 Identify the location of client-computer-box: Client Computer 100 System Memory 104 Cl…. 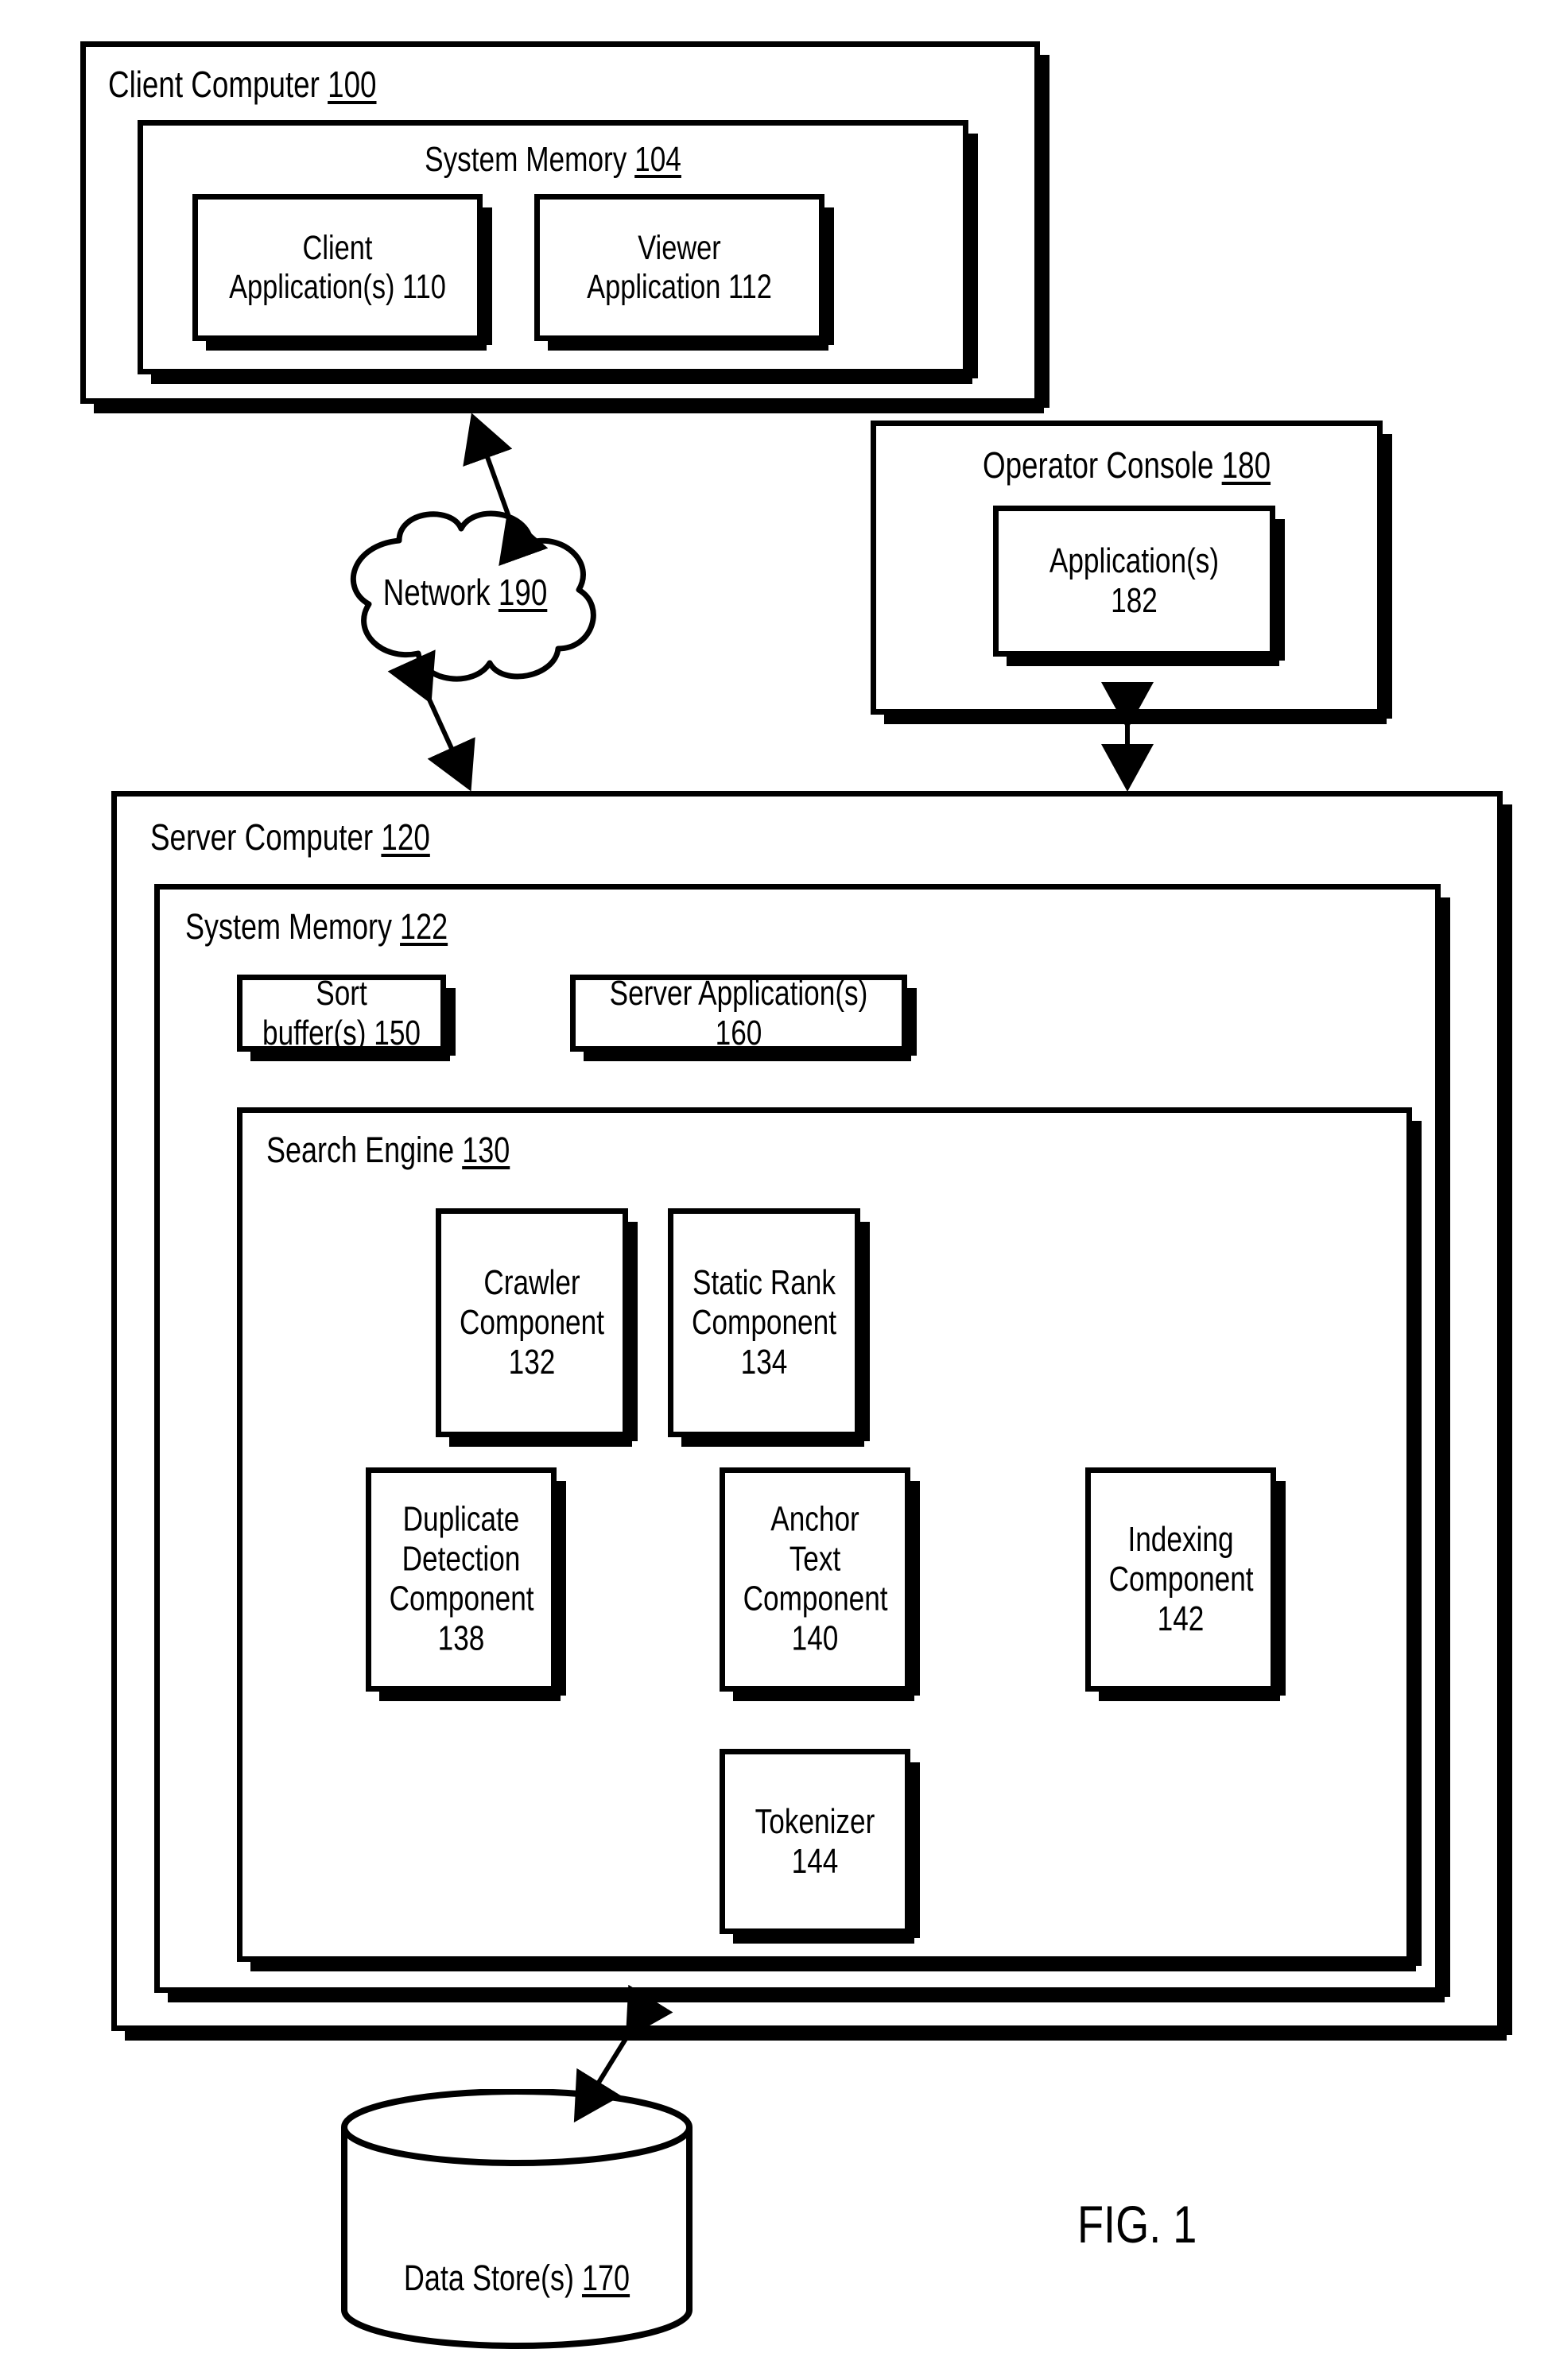
(564, 227).